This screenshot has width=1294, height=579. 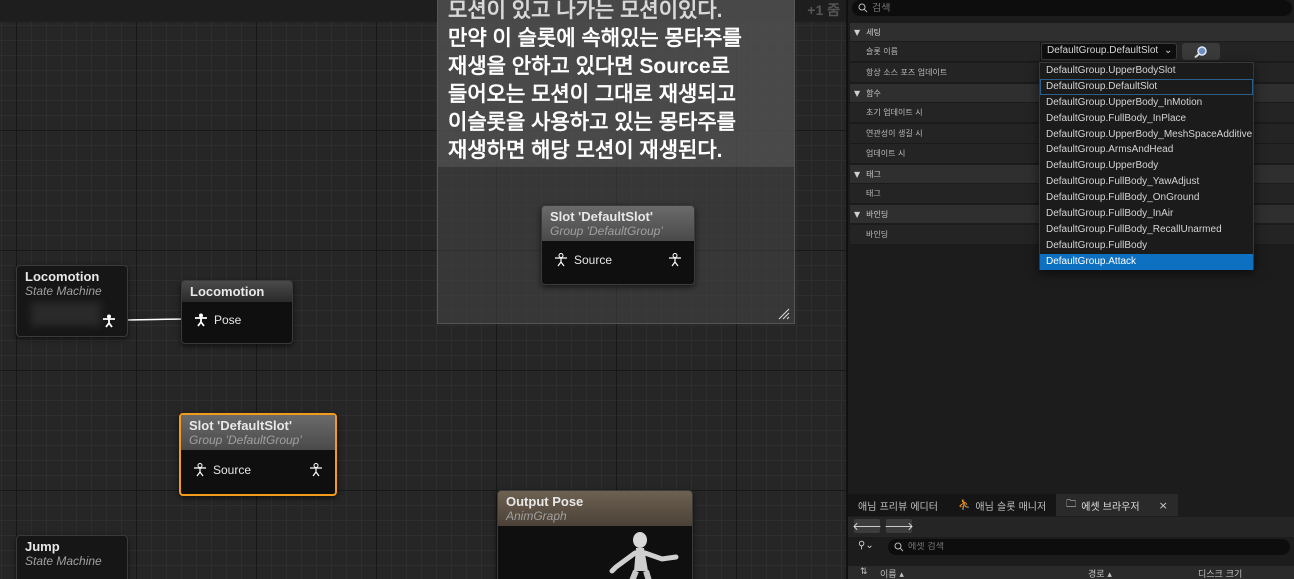 I want to click on mannequin-icon, so click(x=644, y=555).